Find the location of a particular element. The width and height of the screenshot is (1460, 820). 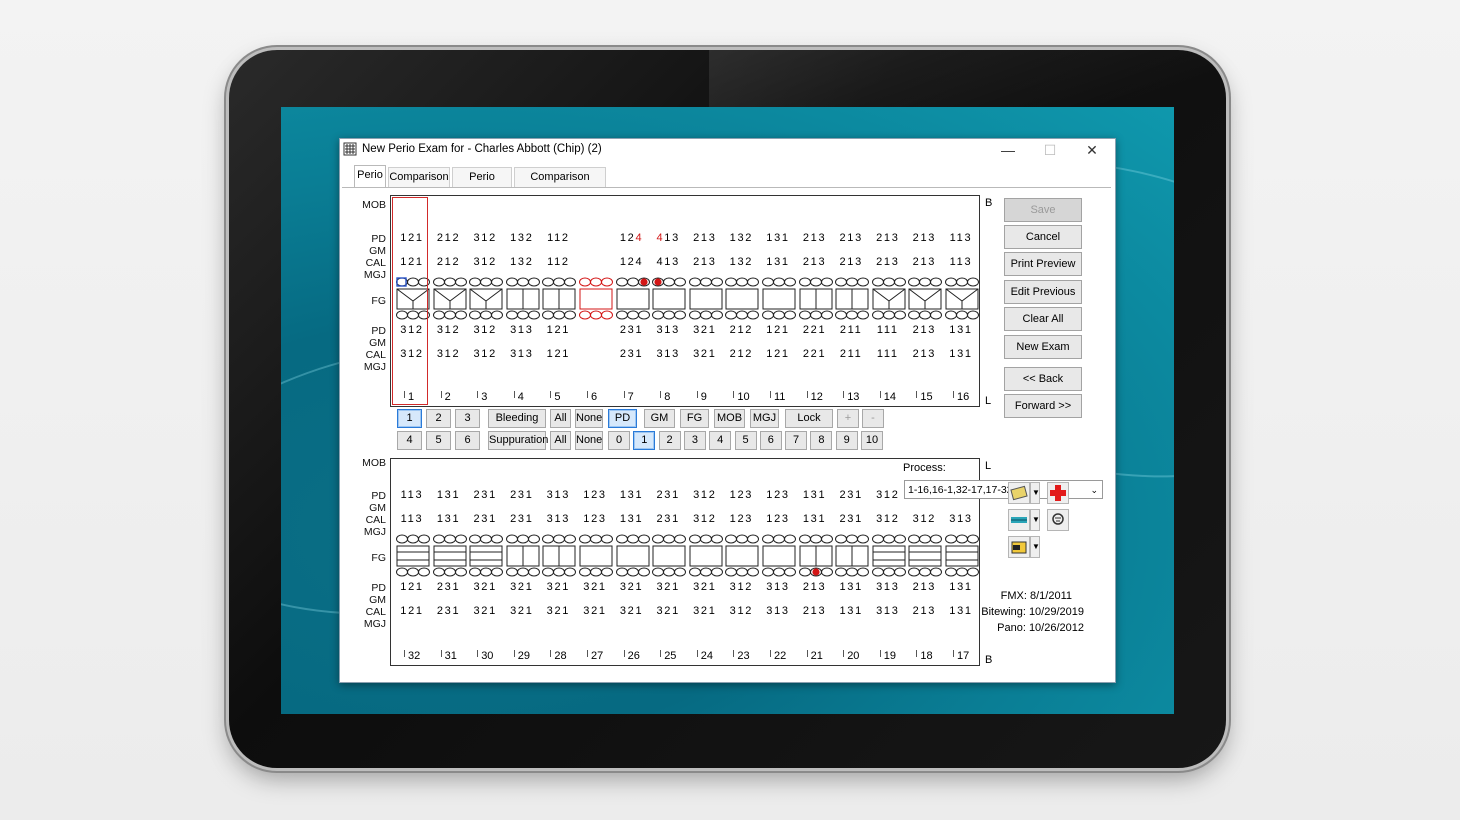

value-10-button: 10 is located at coordinates (872, 440).